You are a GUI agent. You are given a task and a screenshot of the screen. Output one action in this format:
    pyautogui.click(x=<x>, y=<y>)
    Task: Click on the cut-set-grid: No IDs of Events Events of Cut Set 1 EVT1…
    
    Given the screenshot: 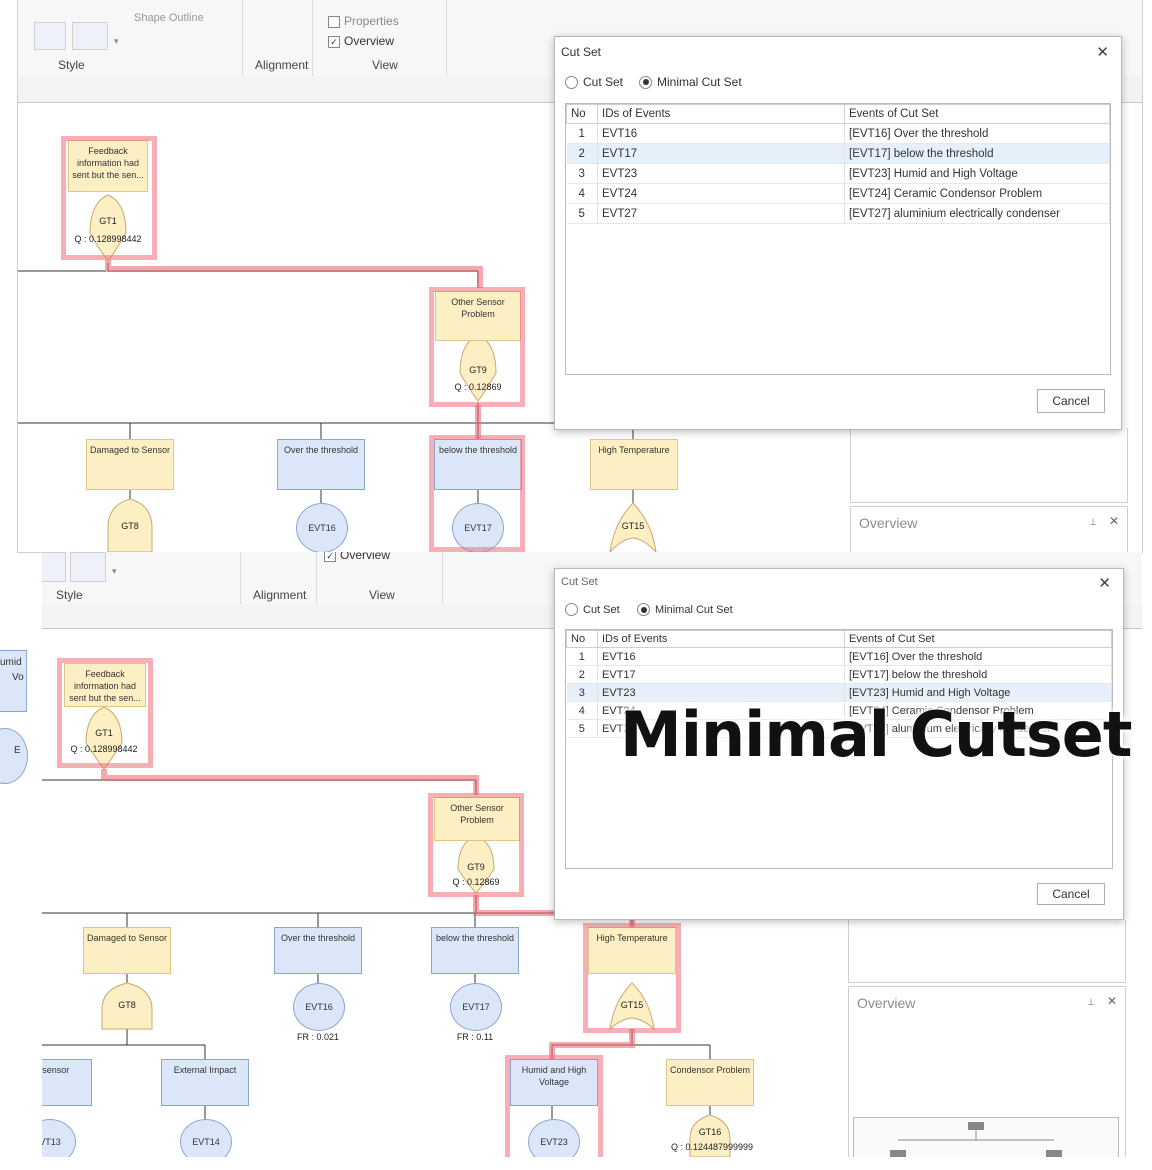 What is the action you would take?
    pyautogui.click(x=838, y=164)
    